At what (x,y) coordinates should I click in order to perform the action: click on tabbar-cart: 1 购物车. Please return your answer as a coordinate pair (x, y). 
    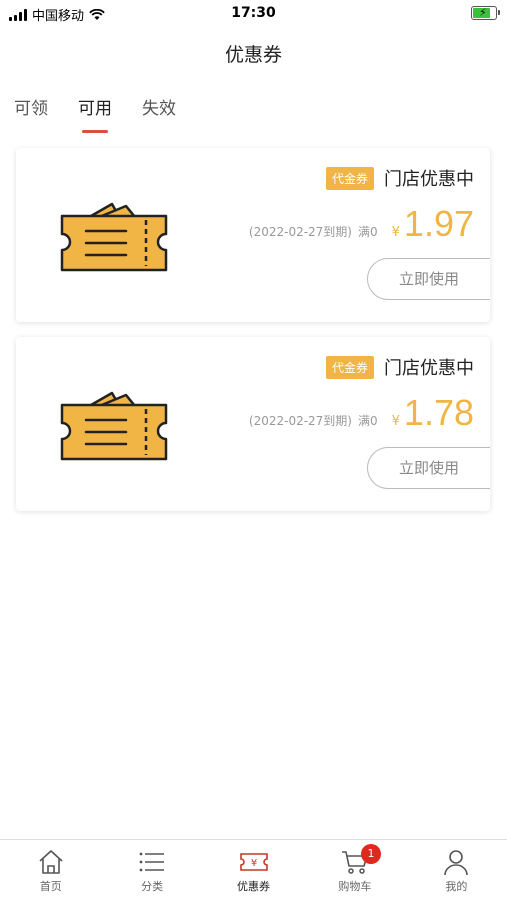
    Looking at the image, I should click on (354, 870).